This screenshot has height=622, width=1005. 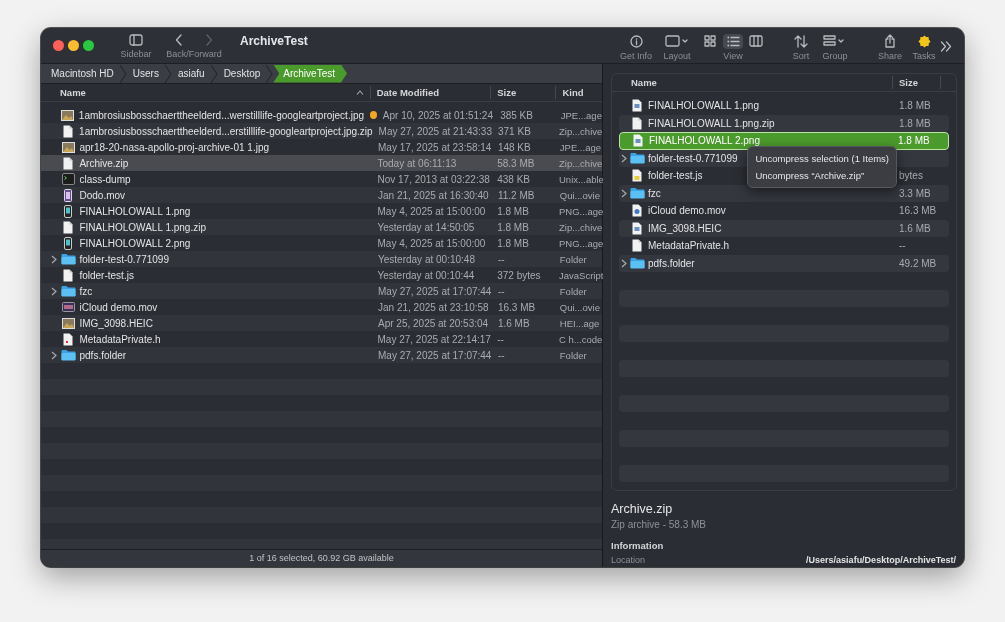 I want to click on toolbar-button: Tasks, so click(x=924, y=47).